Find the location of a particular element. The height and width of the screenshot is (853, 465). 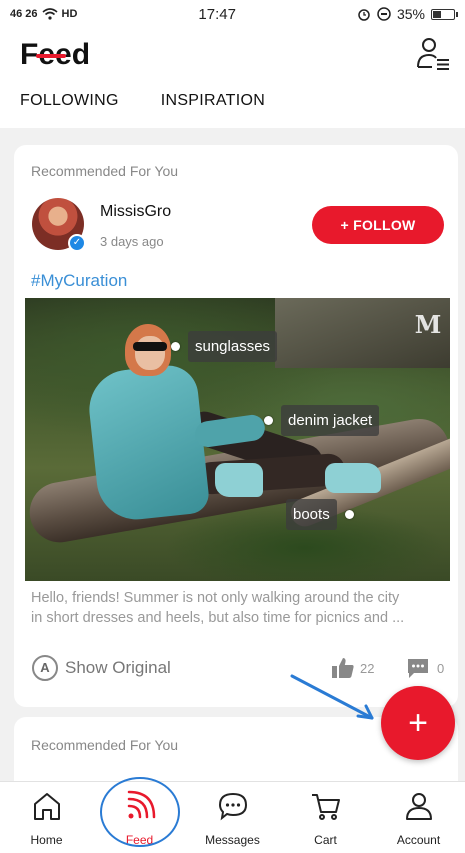

status-bar: 46 26 HD 17:47 35% is located at coordinates (232, 14).